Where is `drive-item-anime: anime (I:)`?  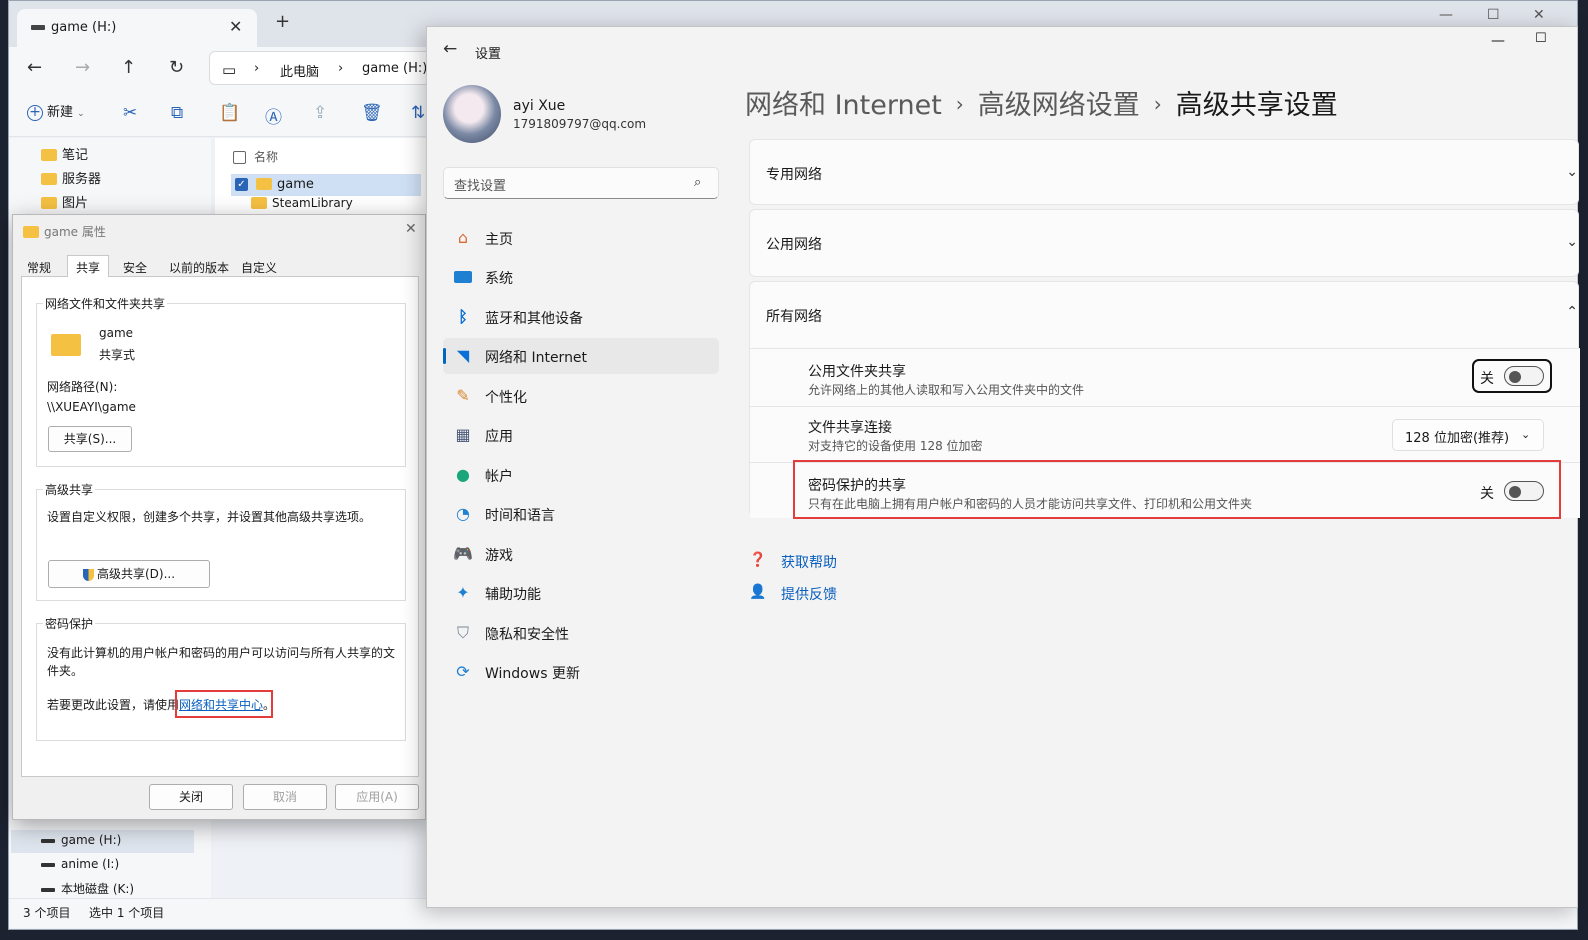
drive-item-anime: anime (I:) is located at coordinates (80, 864).